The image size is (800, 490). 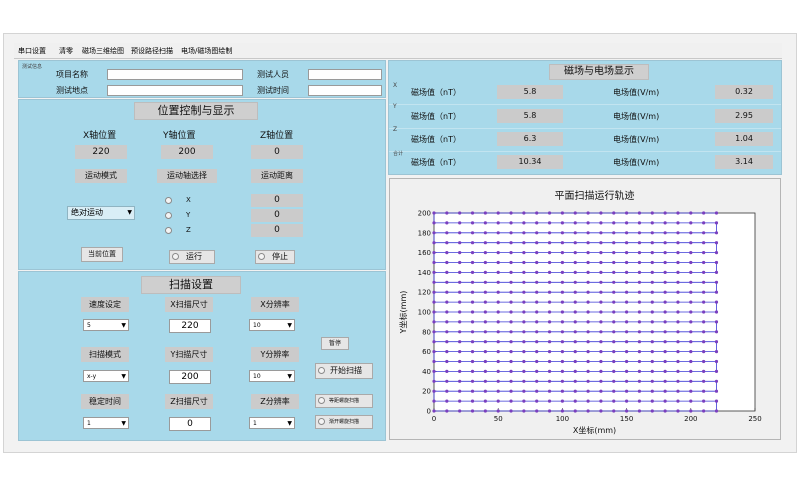 What do you see at coordinates (175, 90) in the screenshot?
I see `site-input` at bounding box center [175, 90].